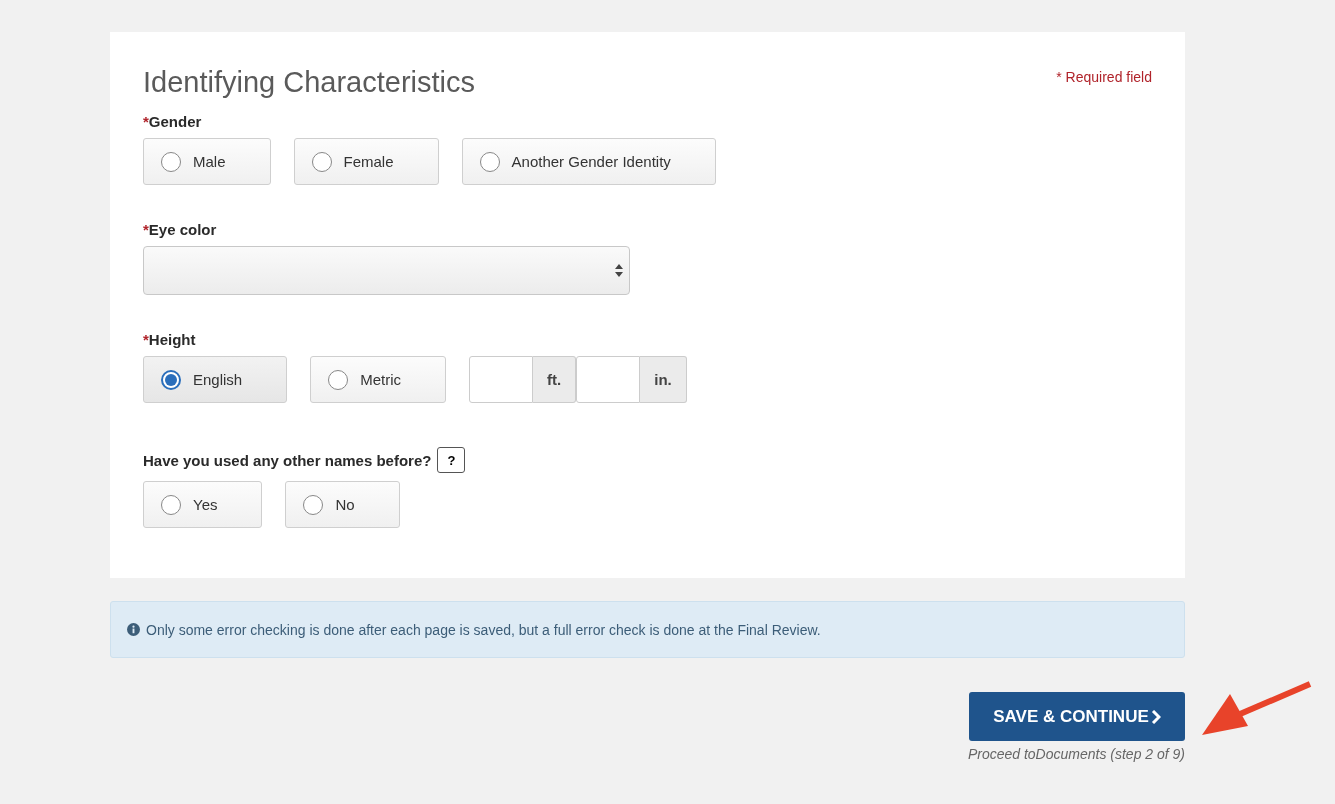 This screenshot has width=1335, height=804. What do you see at coordinates (555, 379) in the screenshot?
I see `unit-label: ft.` at bounding box center [555, 379].